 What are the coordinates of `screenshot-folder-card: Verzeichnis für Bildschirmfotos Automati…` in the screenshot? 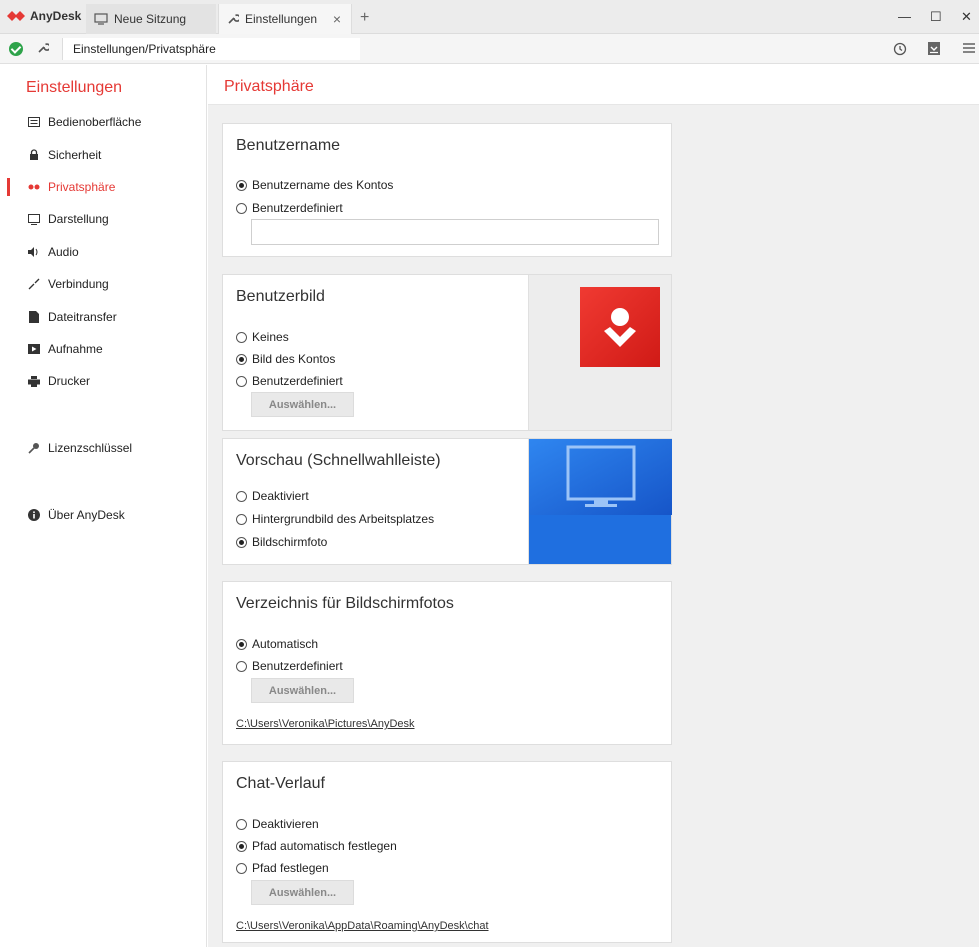 It's located at (447, 663).